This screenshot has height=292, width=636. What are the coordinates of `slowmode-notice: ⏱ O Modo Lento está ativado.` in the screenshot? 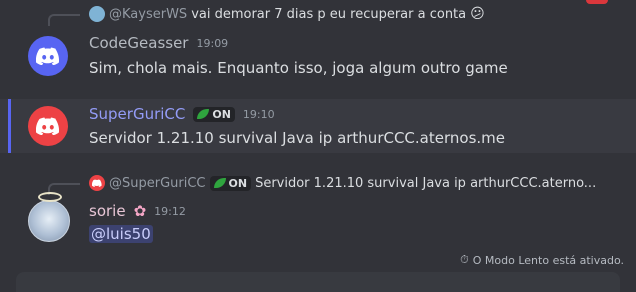 It's located at (542, 260).